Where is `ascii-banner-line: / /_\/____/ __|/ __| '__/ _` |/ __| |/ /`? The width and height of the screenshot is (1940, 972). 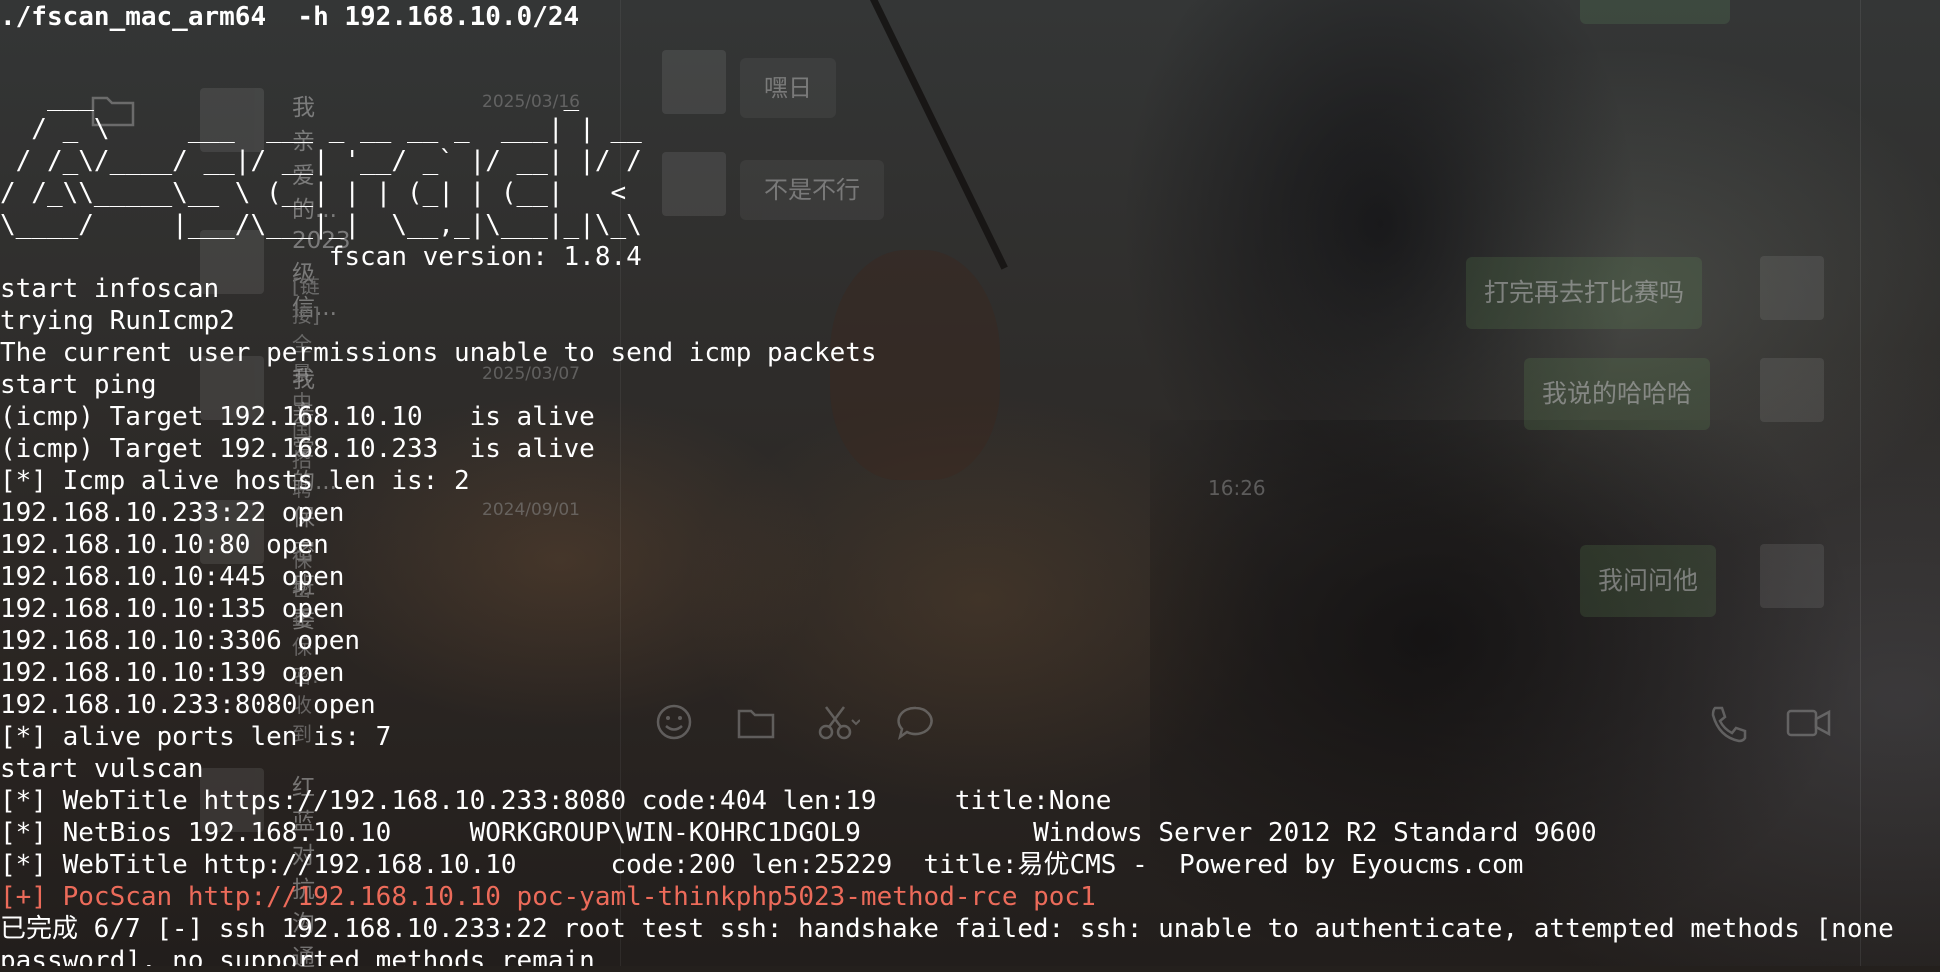
ascii-banner-line: / /_\/____/ __|/ __| '__/ _` |/ __| |/ / is located at coordinates (321, 161).